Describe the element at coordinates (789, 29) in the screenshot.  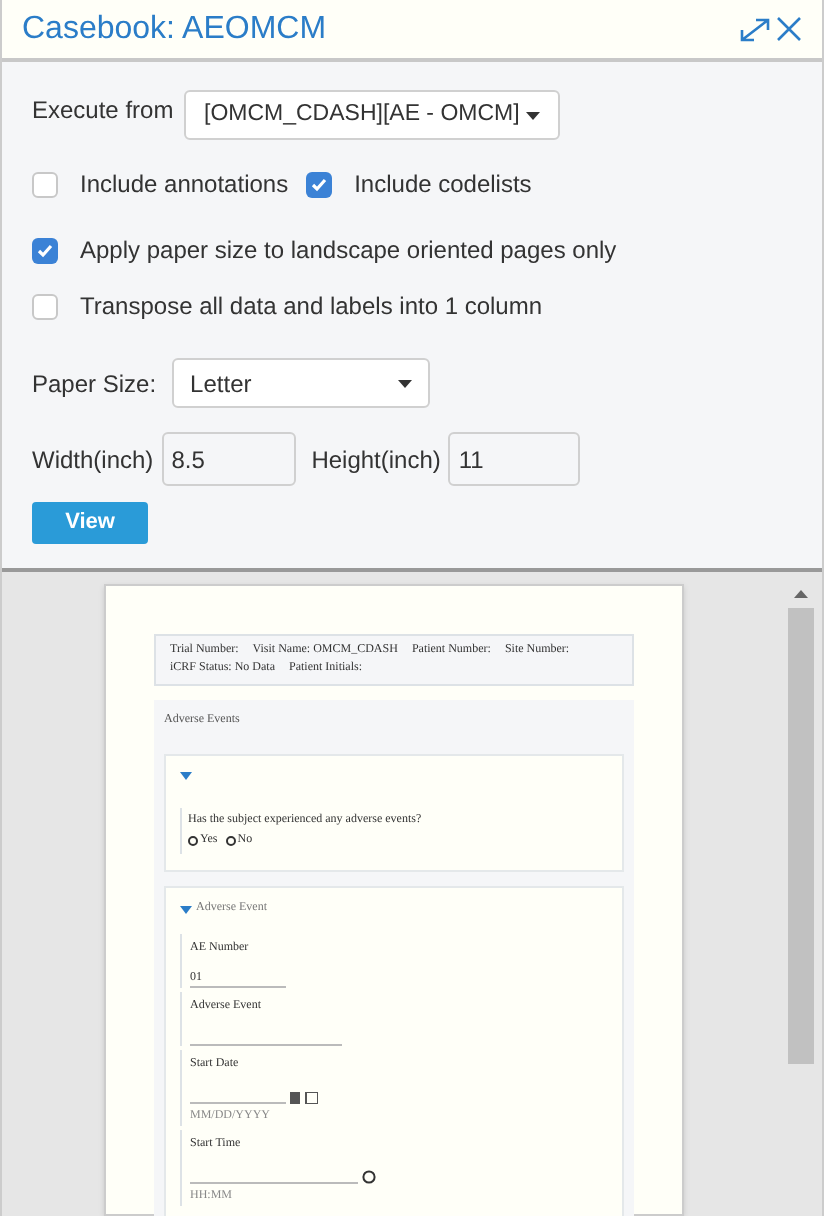
I see `close-icon` at that location.